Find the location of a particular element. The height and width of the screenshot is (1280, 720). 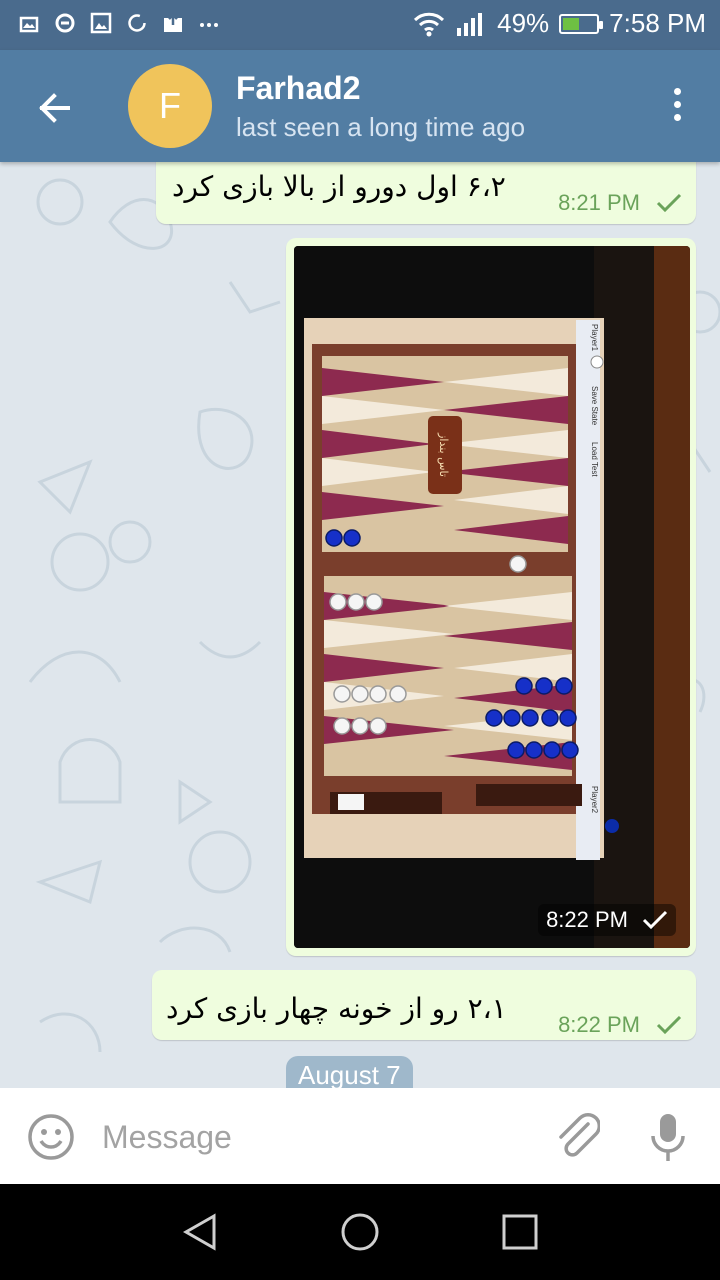

message-input is located at coordinates (312, 1137).